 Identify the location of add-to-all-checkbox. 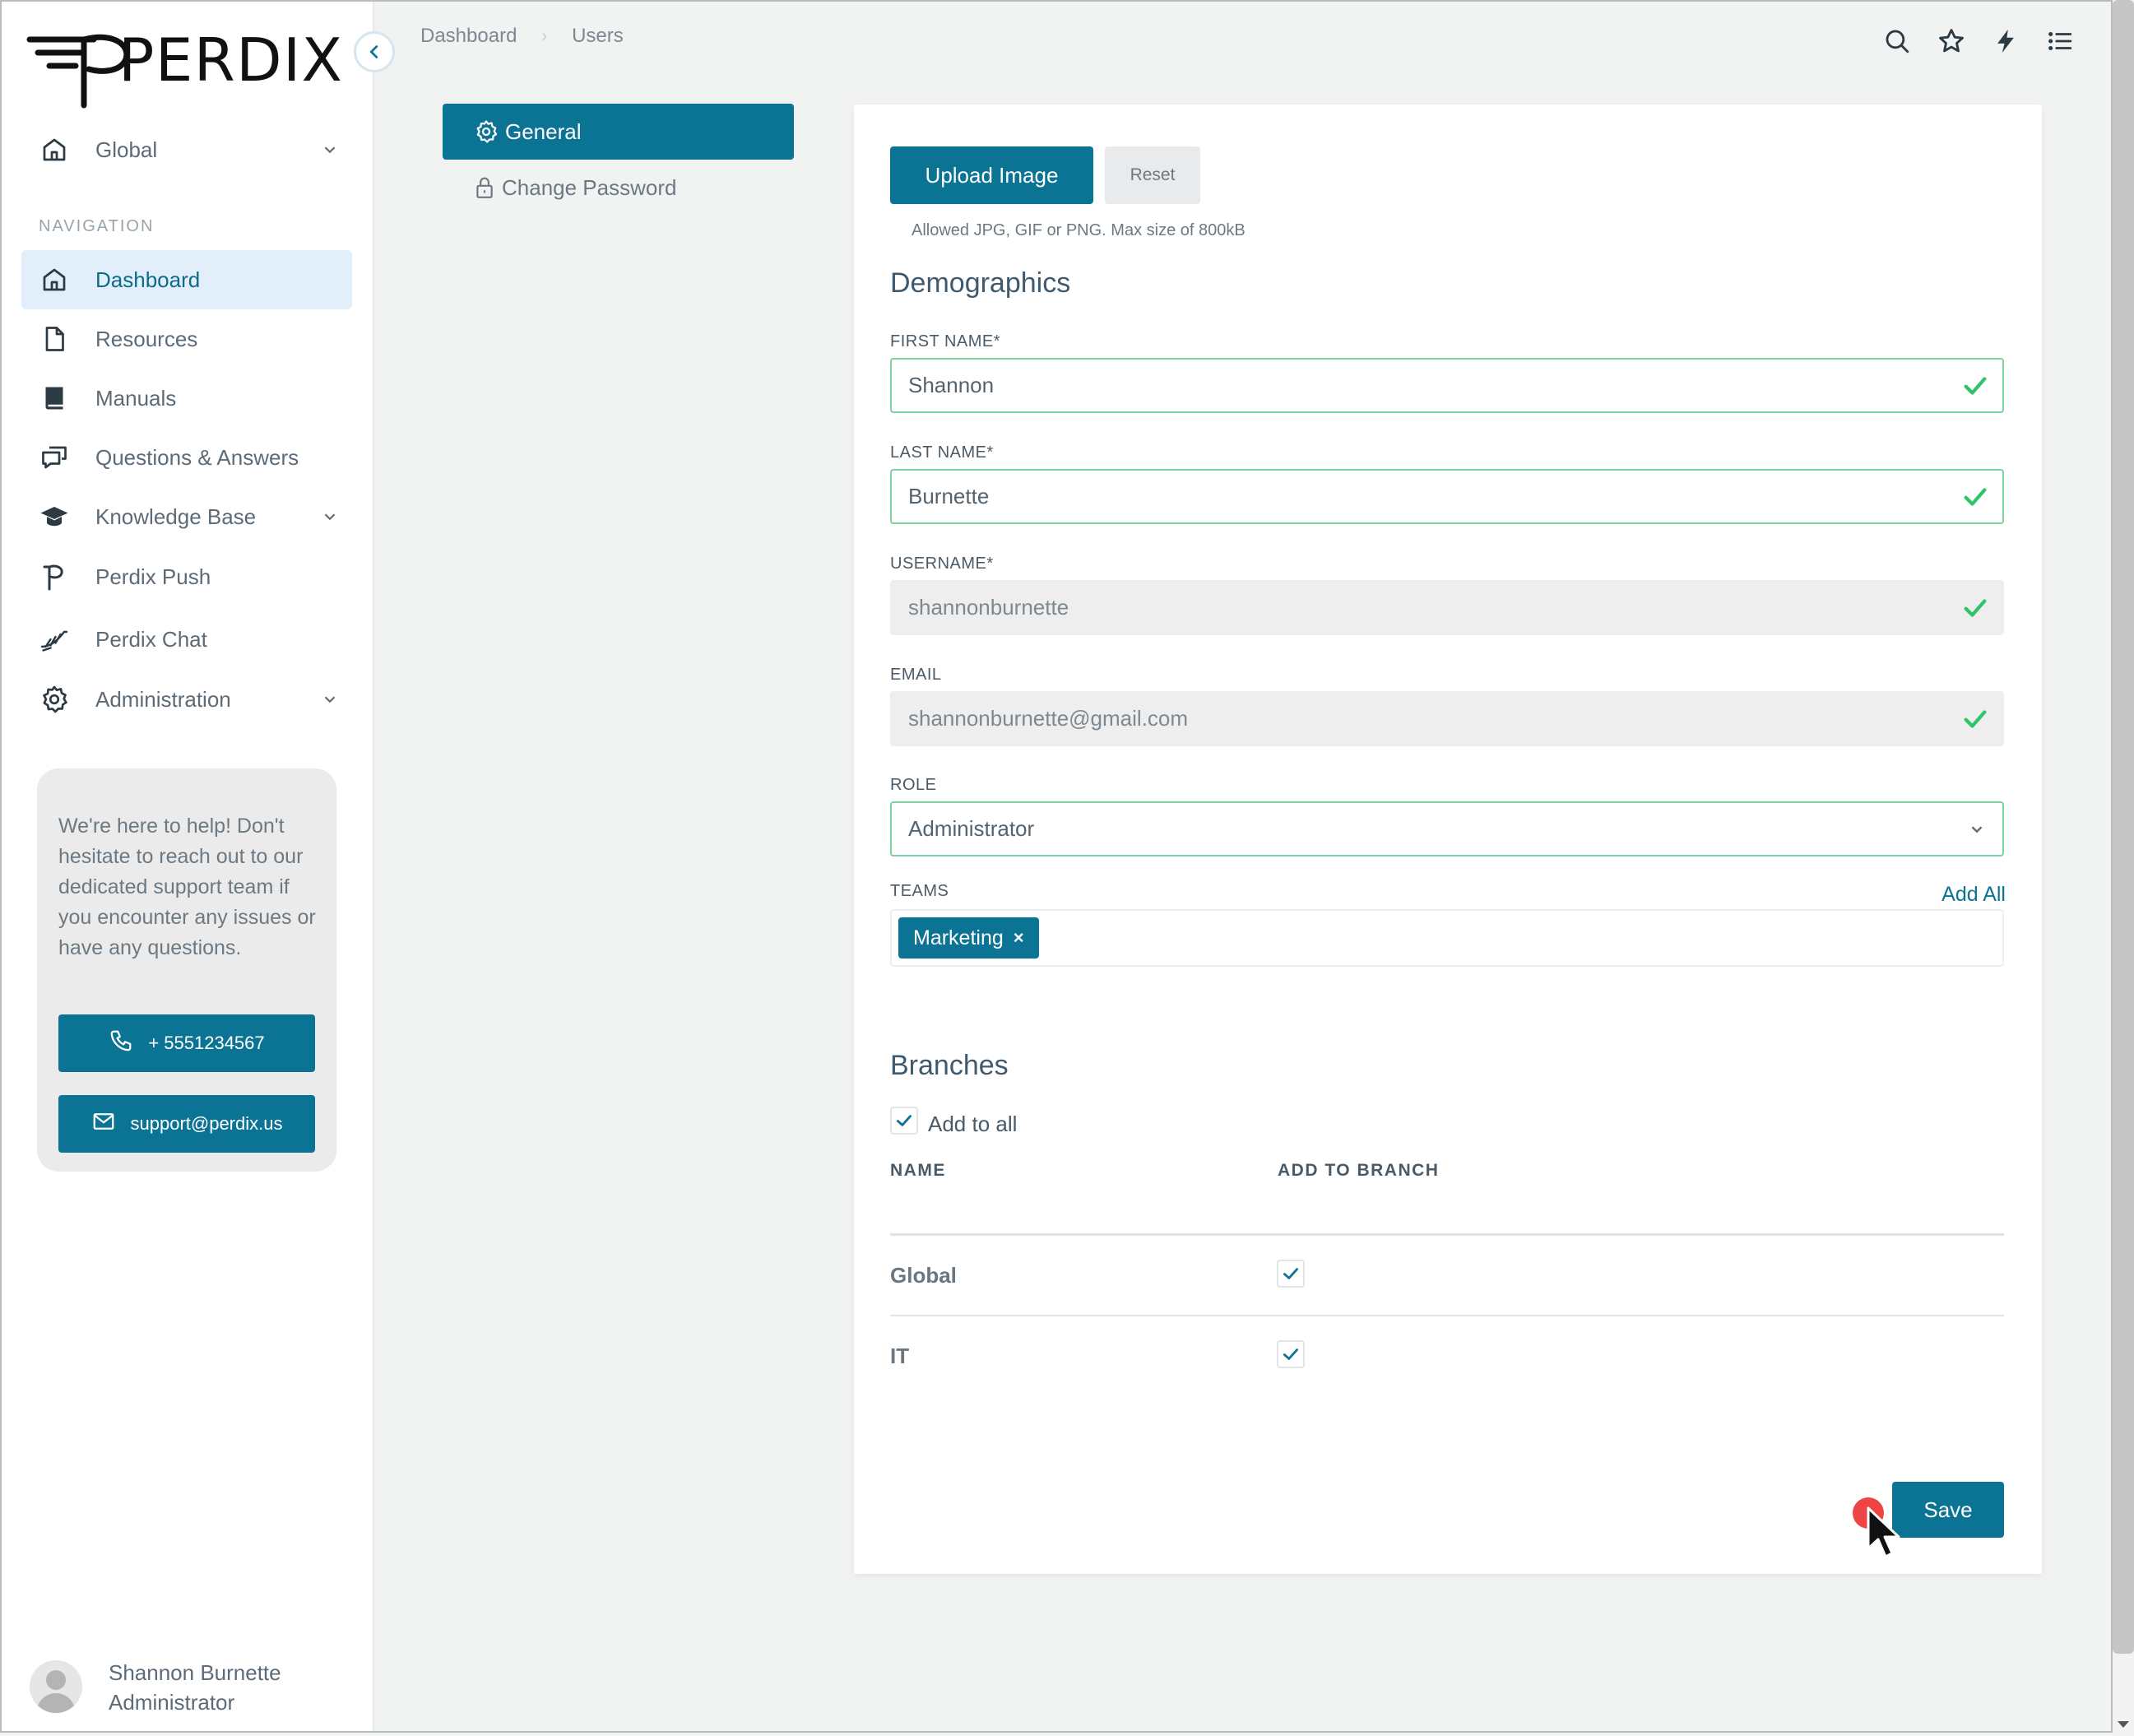
(904, 1121).